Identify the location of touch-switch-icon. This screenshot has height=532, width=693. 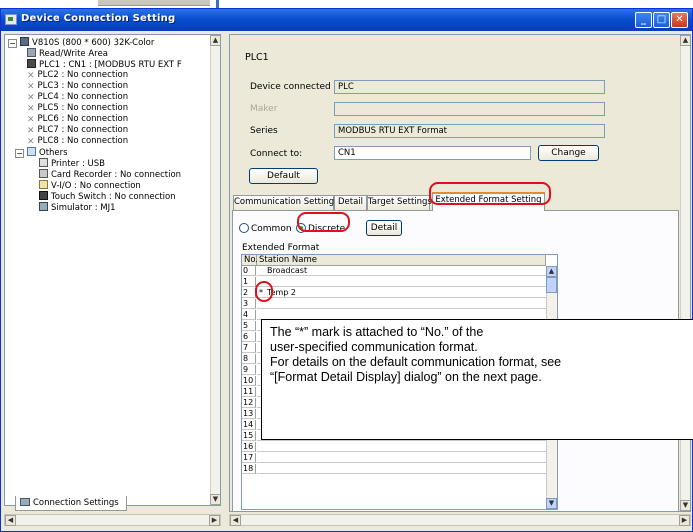
(43, 195).